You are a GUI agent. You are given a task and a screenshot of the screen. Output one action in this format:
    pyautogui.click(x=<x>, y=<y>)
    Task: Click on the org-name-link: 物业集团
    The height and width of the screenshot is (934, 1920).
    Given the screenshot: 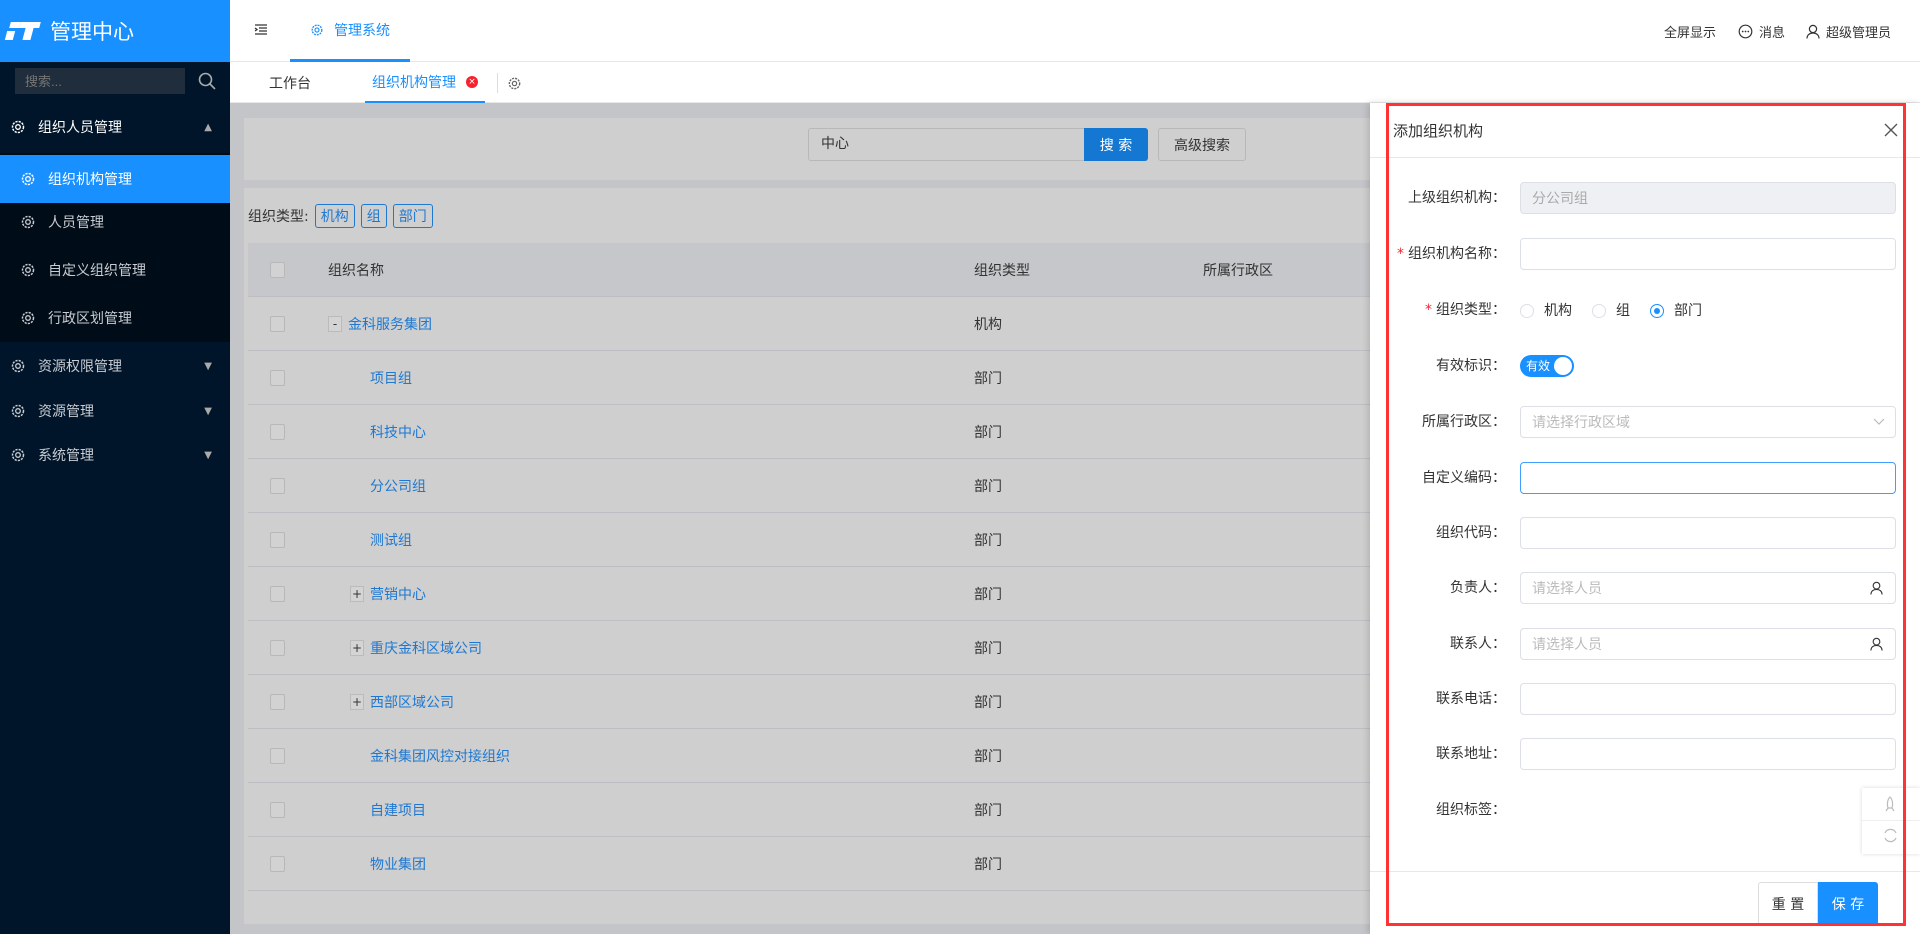 What is the action you would take?
    pyautogui.click(x=398, y=864)
    